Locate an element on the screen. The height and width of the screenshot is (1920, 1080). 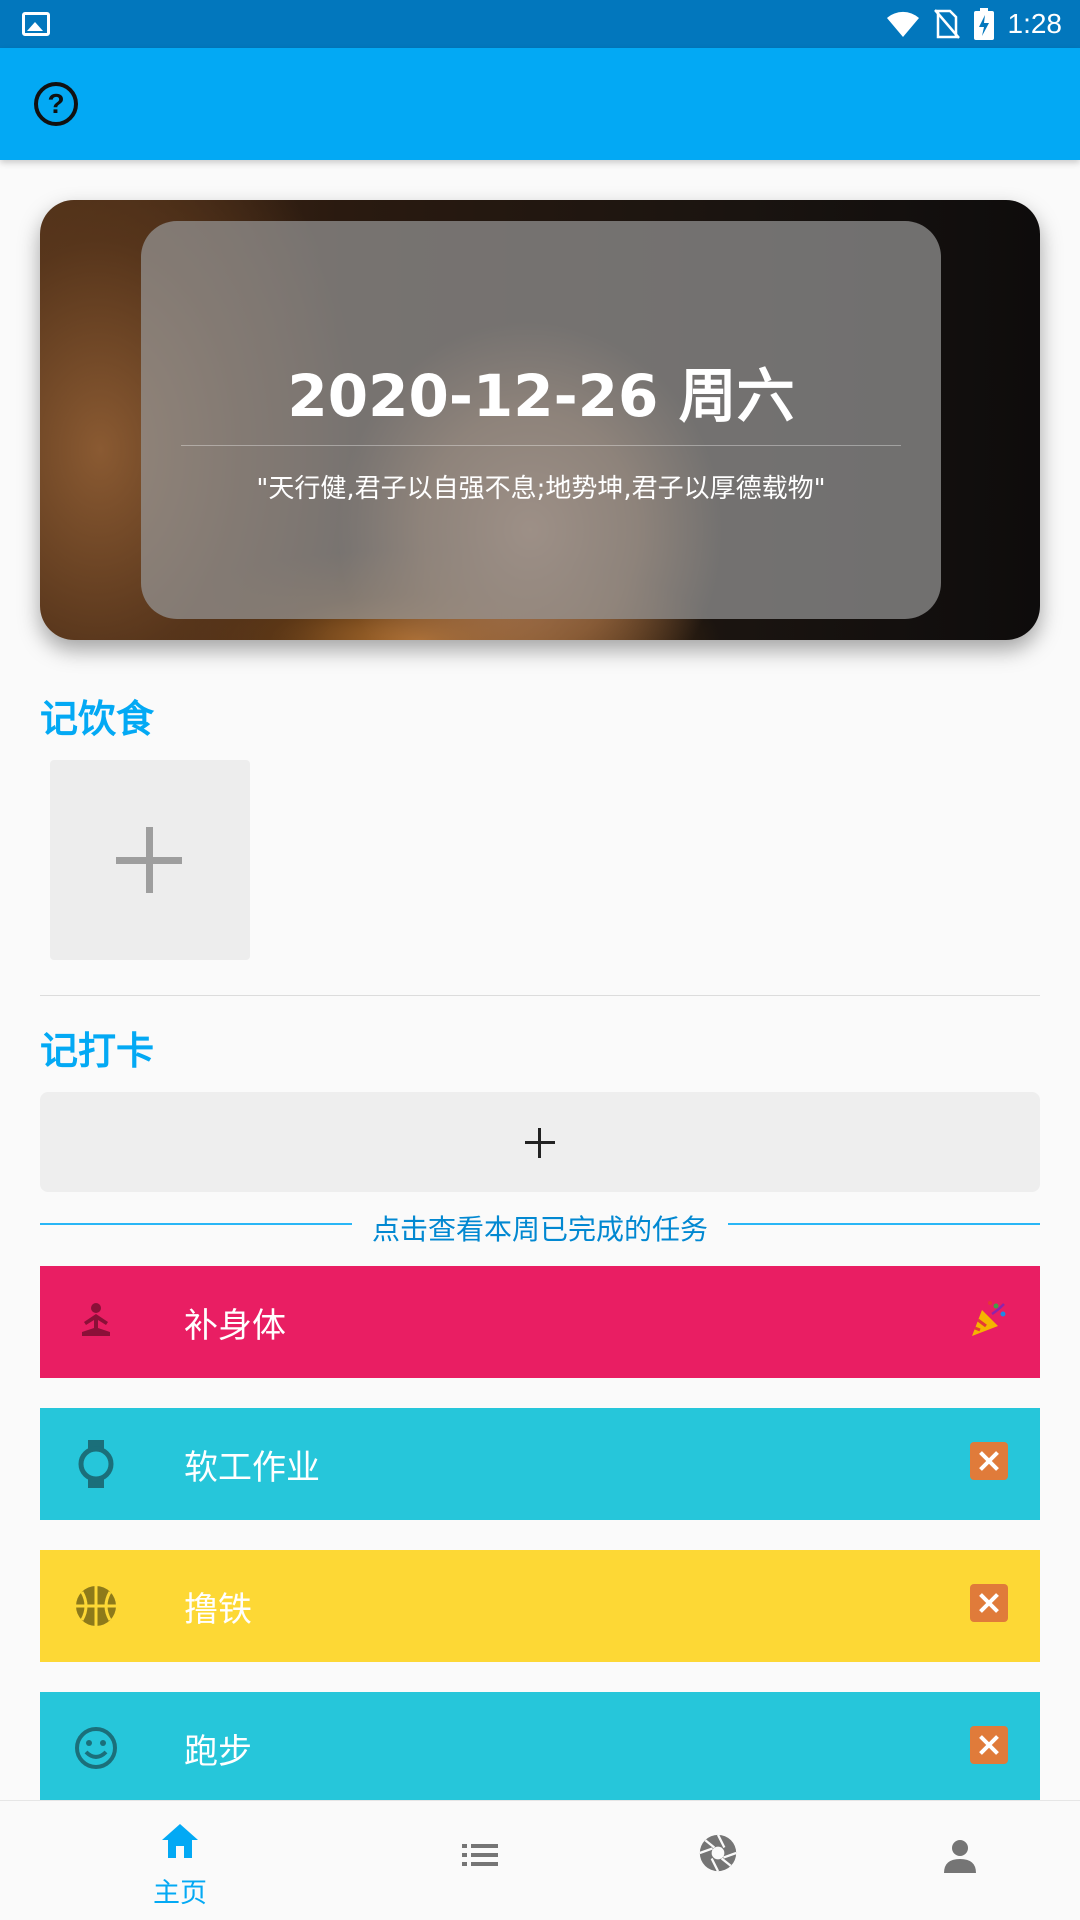
diet-section-title: 记饮食 is located at coordinates (97, 719).